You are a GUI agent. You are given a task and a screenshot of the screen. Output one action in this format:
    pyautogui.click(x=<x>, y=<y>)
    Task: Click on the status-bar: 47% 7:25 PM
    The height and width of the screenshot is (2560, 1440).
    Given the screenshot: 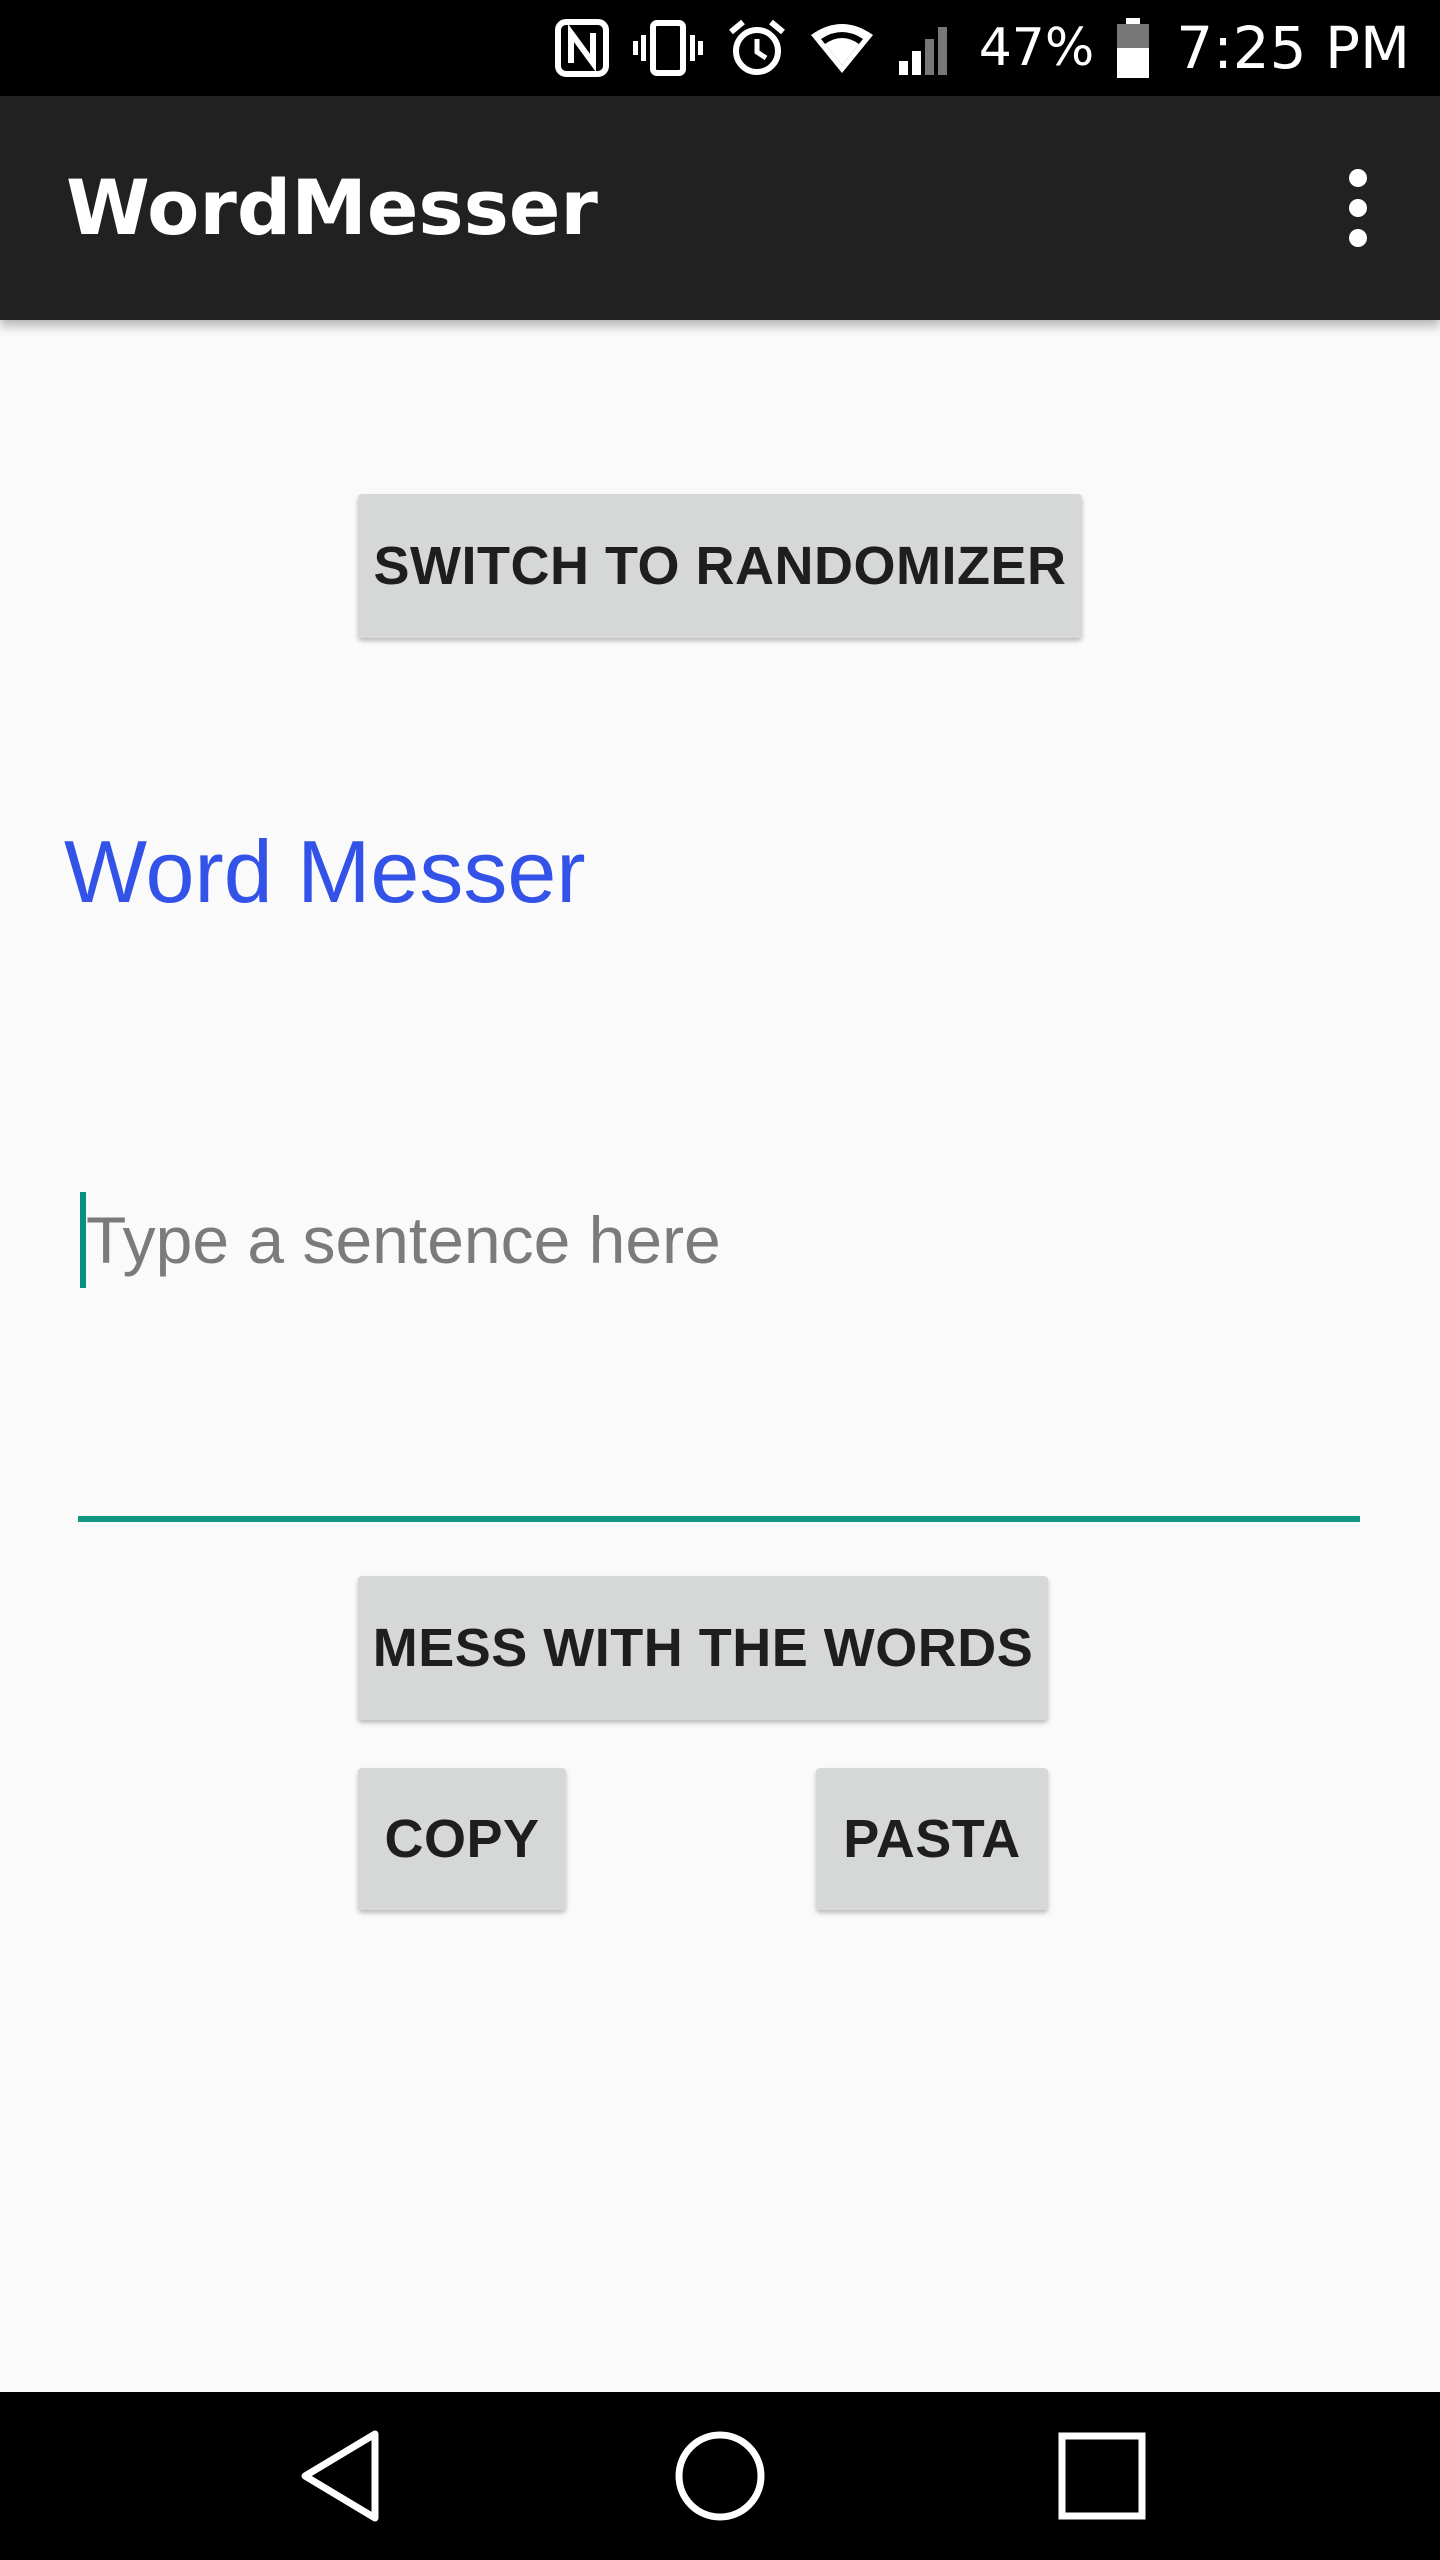 What is the action you would take?
    pyautogui.click(x=720, y=48)
    